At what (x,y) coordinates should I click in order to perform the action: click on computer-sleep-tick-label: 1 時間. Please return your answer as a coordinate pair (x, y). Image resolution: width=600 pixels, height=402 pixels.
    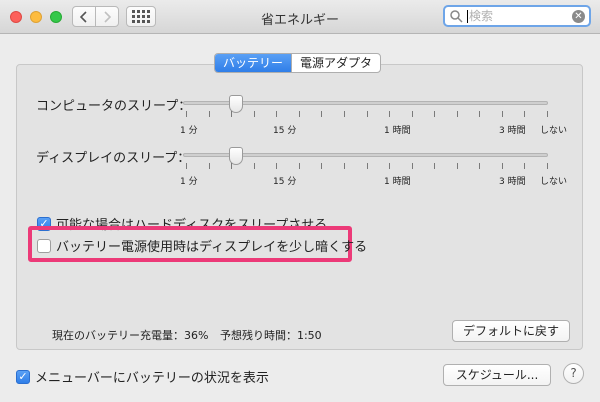
    Looking at the image, I should click on (397, 131).